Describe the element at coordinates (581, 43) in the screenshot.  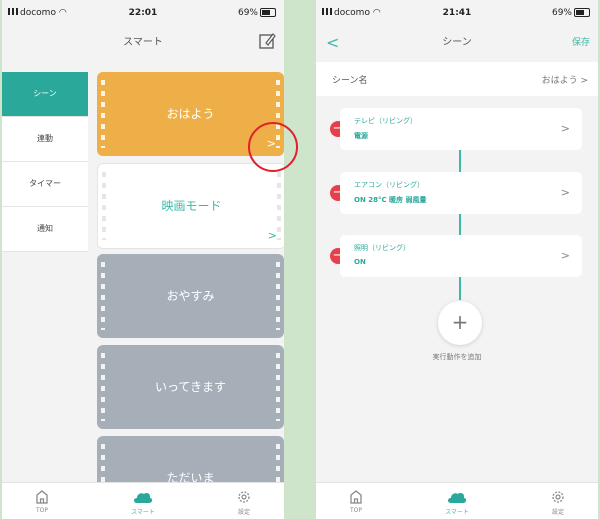
I see `save-button: 保存` at that location.